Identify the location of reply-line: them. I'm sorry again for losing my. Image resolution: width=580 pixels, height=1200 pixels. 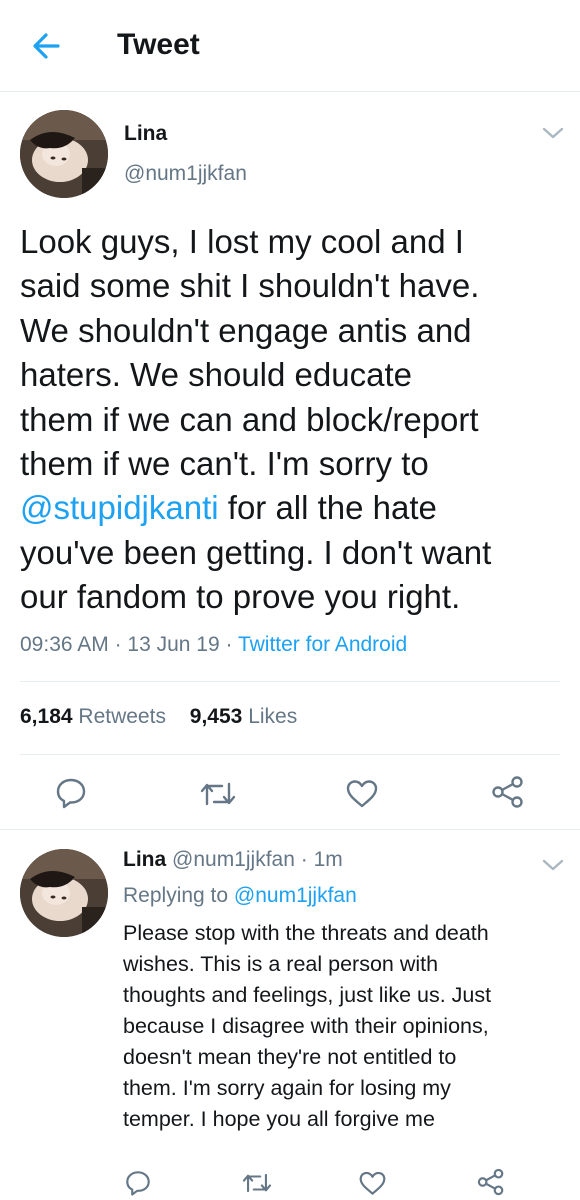
(287, 1088).